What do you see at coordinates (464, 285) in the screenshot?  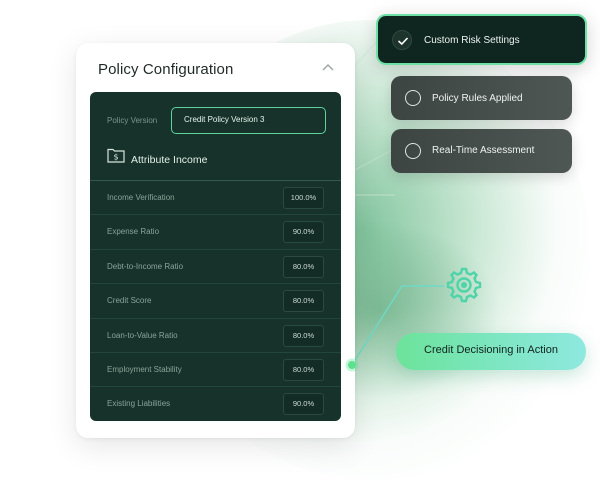 I see `gear-icon` at bounding box center [464, 285].